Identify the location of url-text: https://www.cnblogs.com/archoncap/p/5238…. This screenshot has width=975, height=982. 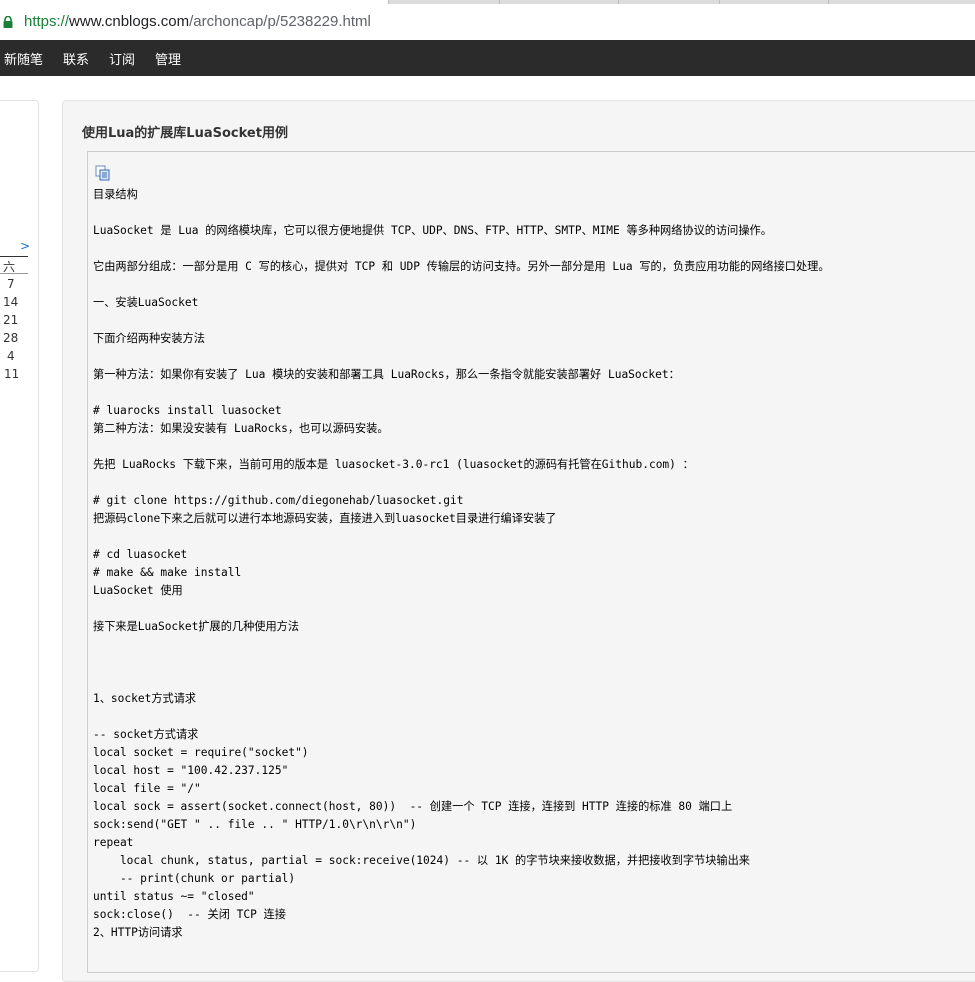
(197, 21).